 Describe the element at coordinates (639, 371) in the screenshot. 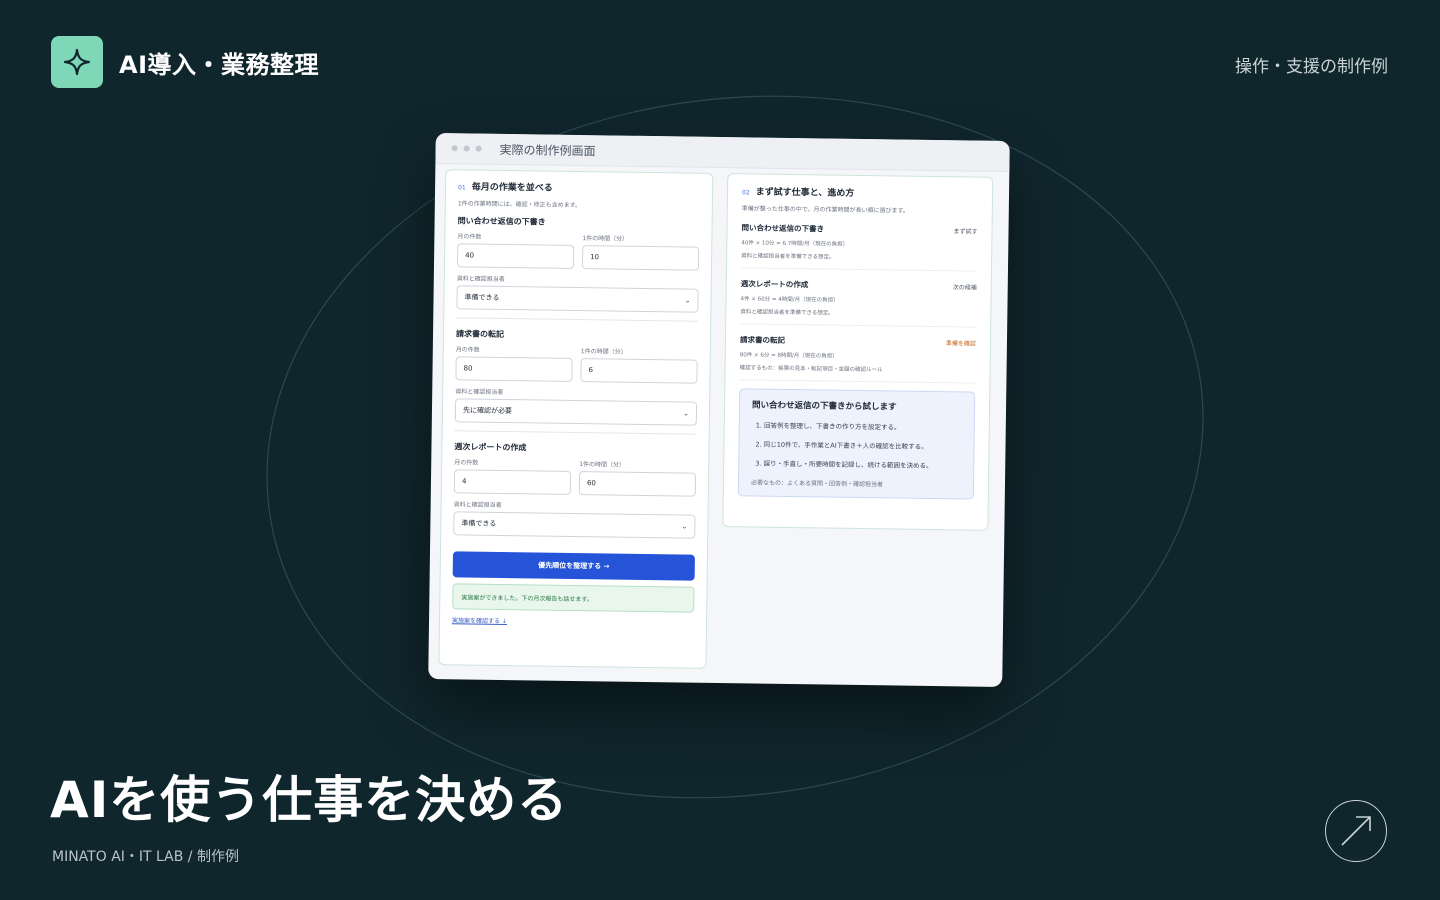

I see `minutes-input: 6` at that location.